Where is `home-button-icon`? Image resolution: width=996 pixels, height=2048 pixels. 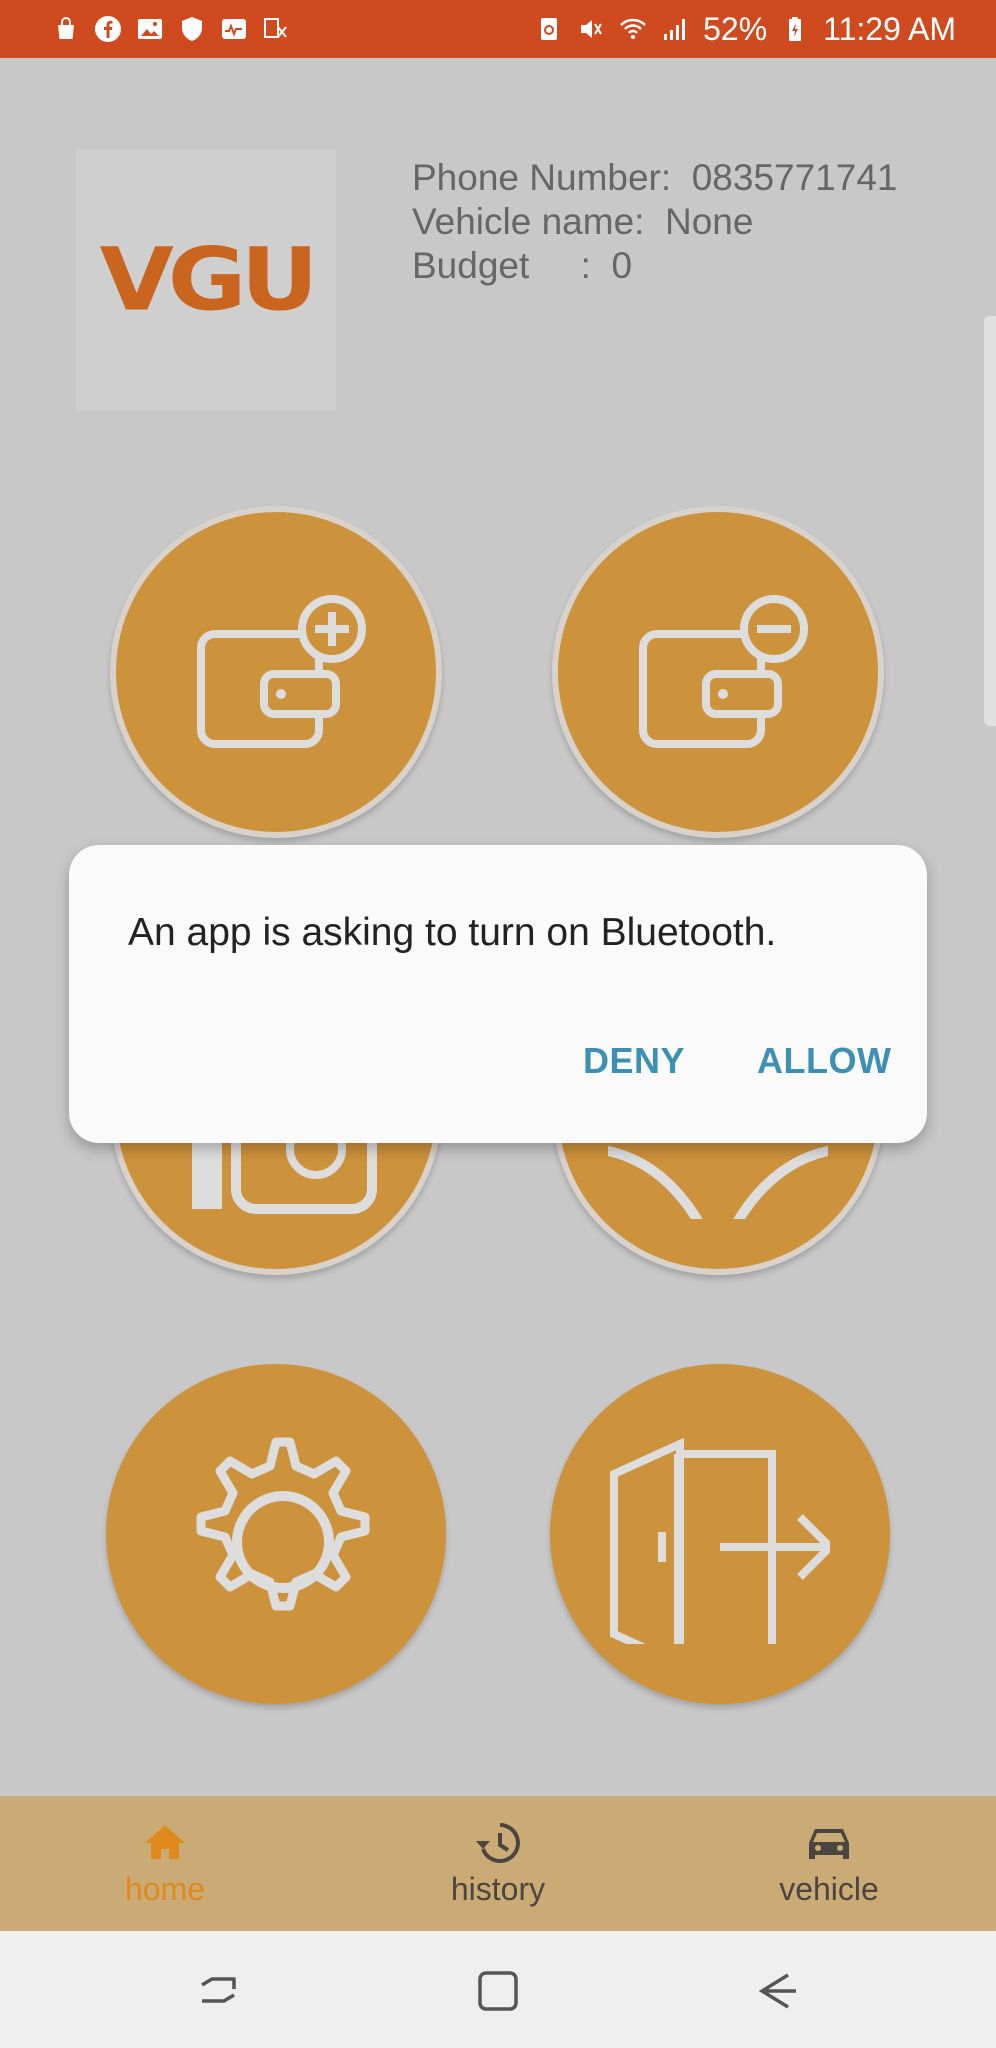 home-button-icon is located at coordinates (498, 1991).